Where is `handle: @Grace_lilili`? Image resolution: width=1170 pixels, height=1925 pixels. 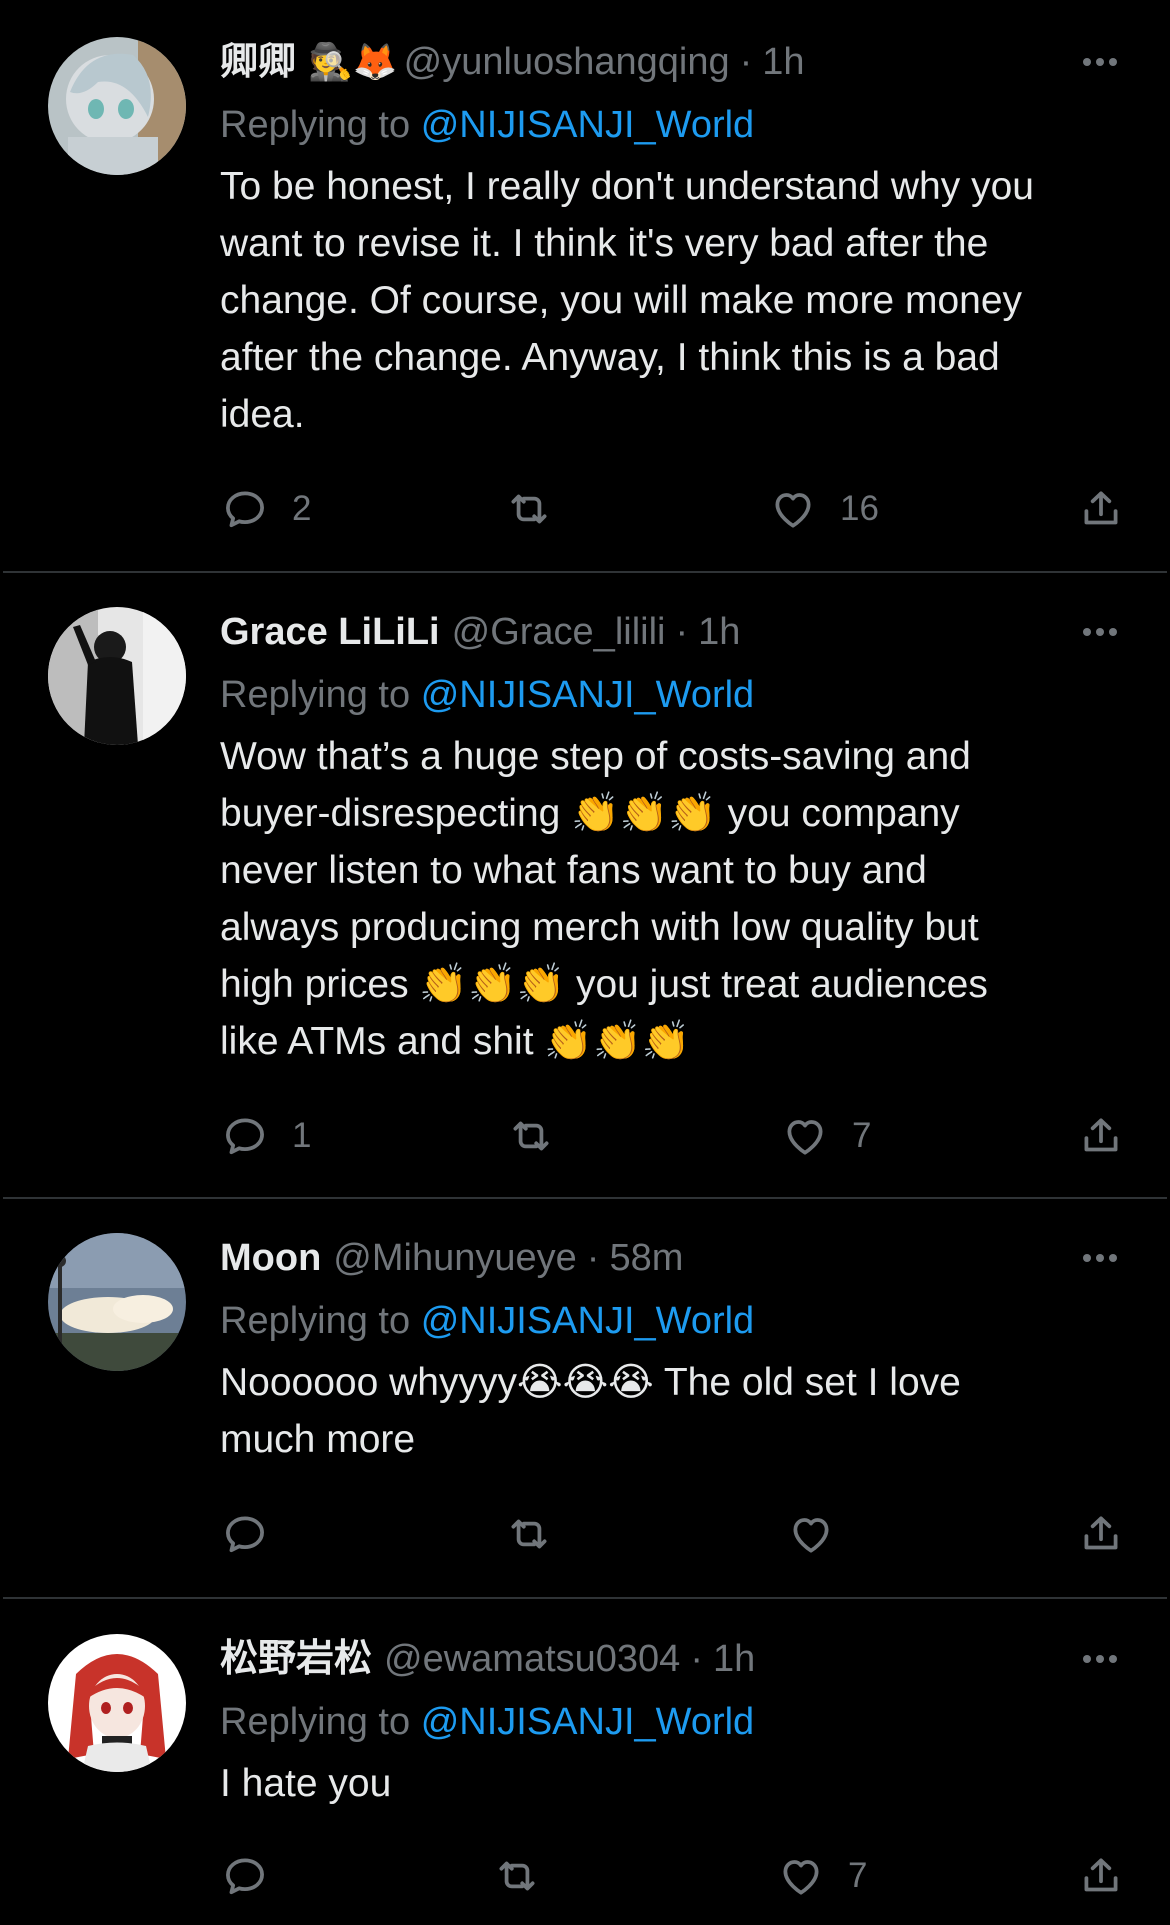 handle: @Grace_lilili is located at coordinates (559, 632).